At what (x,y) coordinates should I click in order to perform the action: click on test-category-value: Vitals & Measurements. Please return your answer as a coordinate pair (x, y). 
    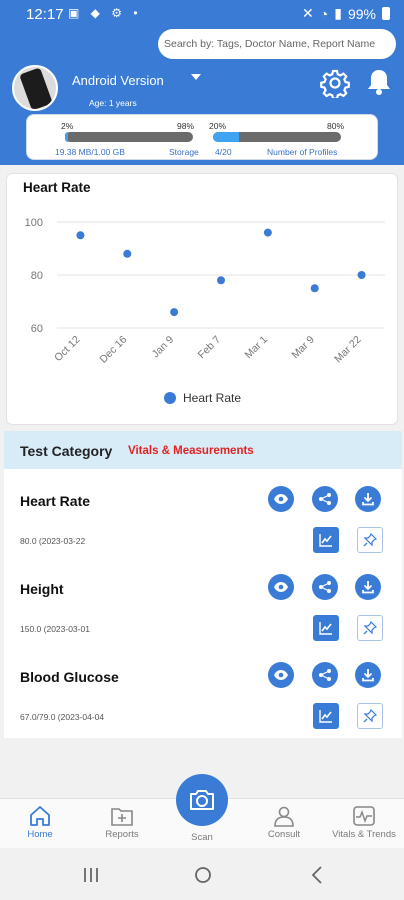
    Looking at the image, I should click on (191, 451).